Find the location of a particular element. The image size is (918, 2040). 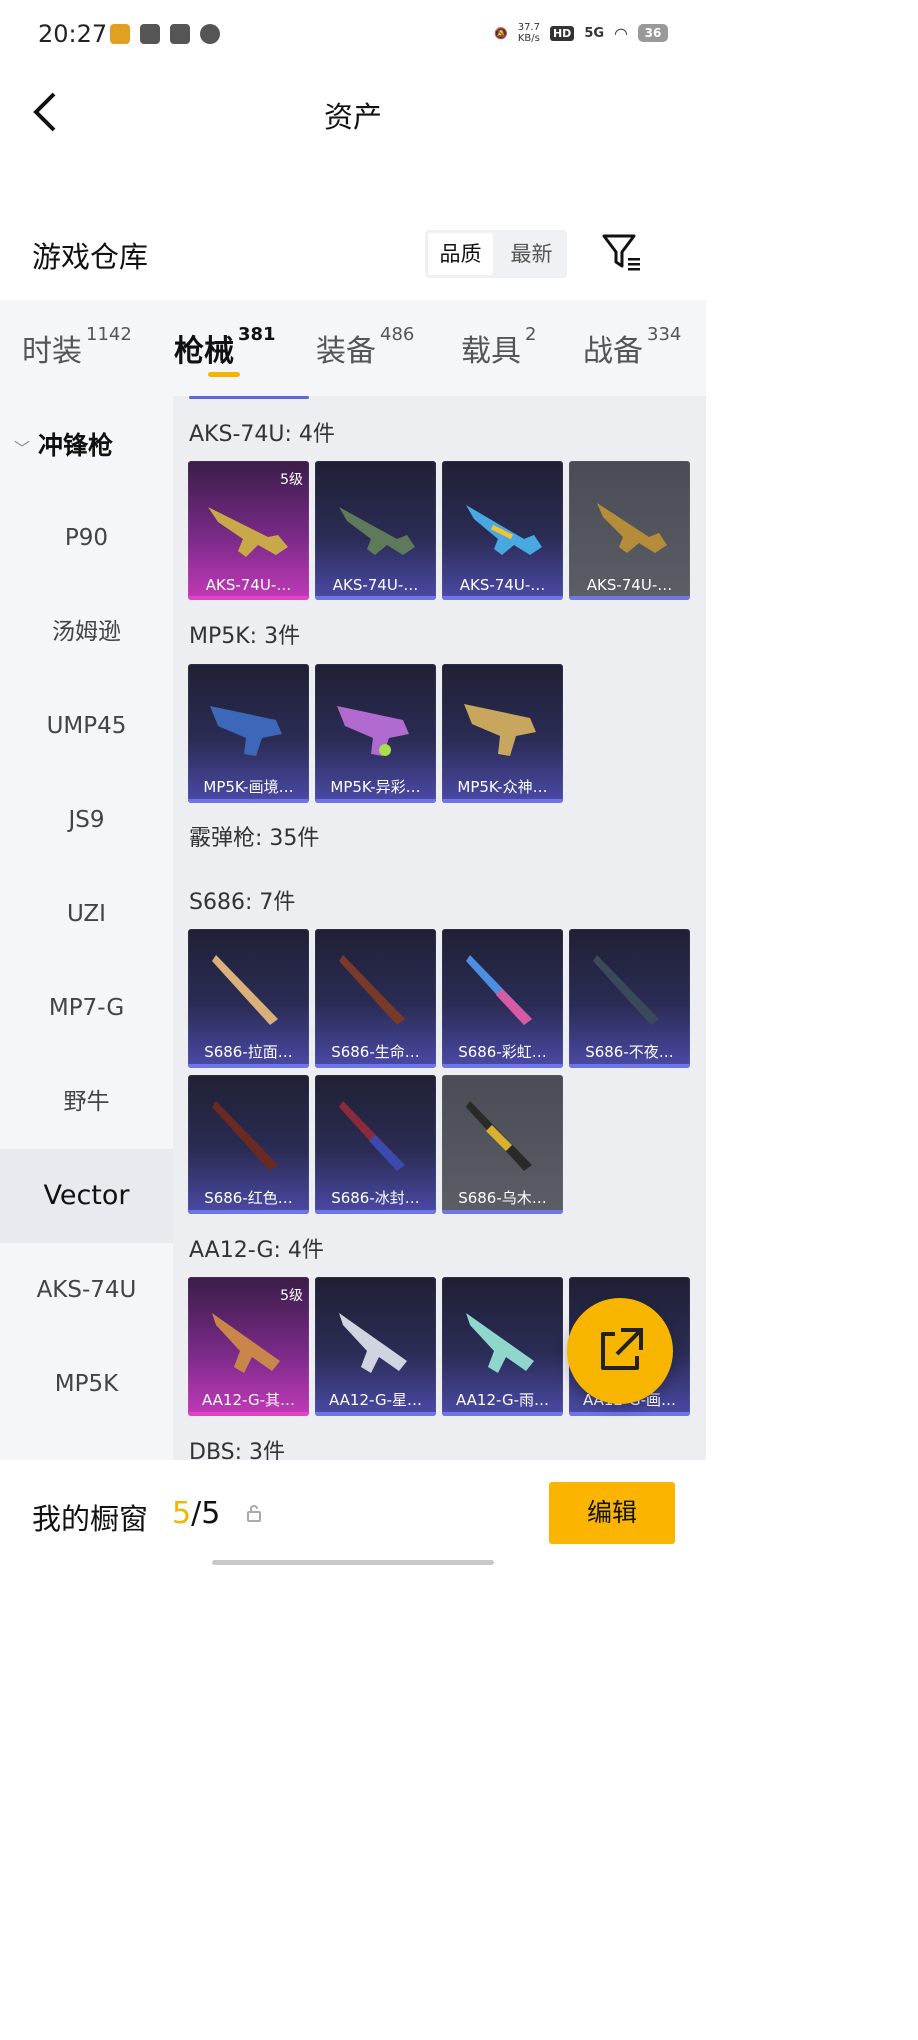

tab-fashion: 时装 1142 is located at coordinates (77, 347).